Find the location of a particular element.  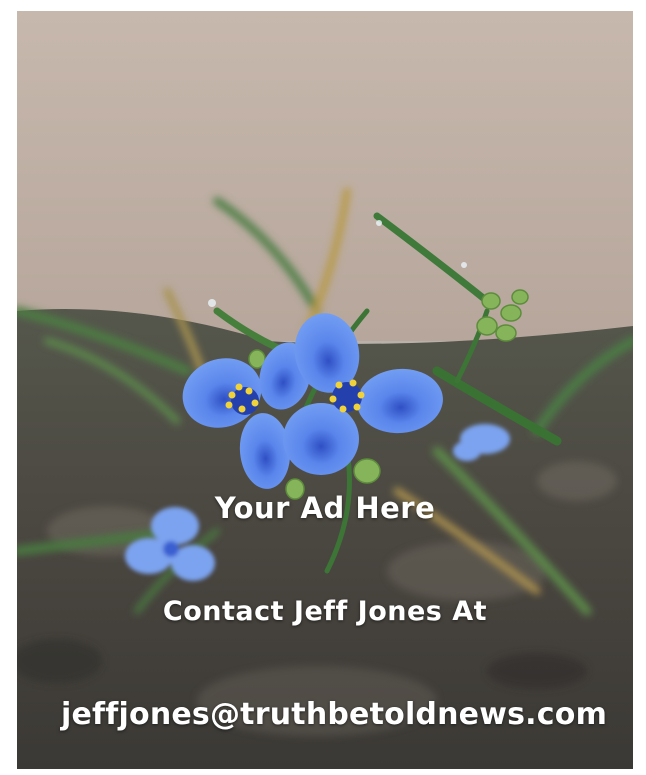

ad-contact-line: Contact Jeff Jones At is located at coordinates (325, 611).